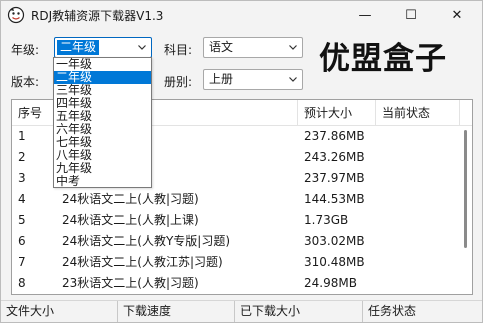 The width and height of the screenshot is (483, 323). Describe the element at coordinates (25, 50) in the screenshot. I see `grade-label: 年级:` at that location.